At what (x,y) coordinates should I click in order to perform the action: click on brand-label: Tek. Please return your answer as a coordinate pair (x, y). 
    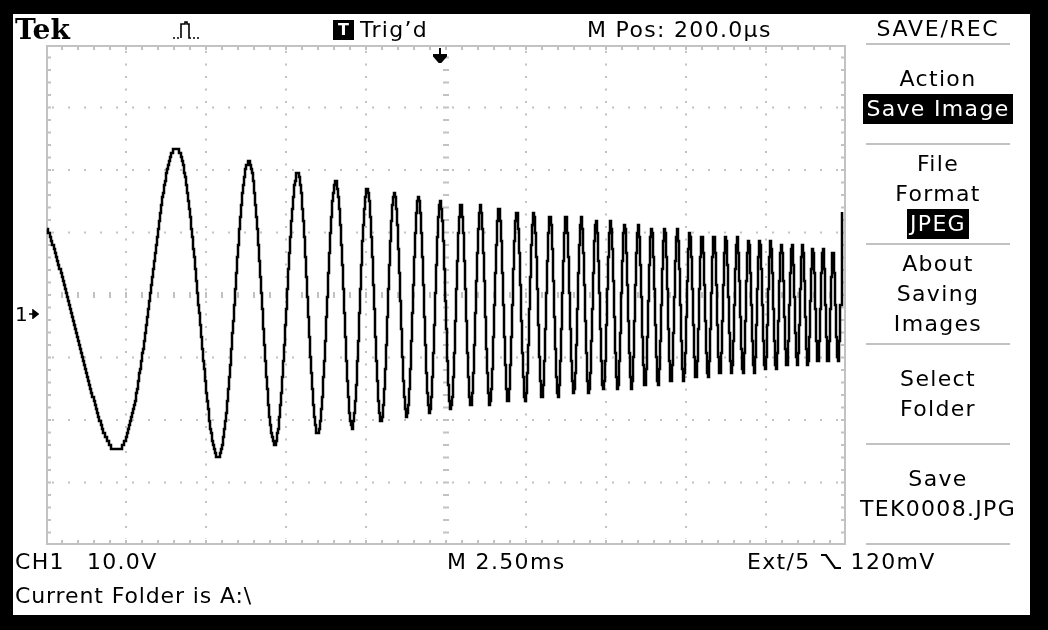
    Looking at the image, I should click on (42, 29).